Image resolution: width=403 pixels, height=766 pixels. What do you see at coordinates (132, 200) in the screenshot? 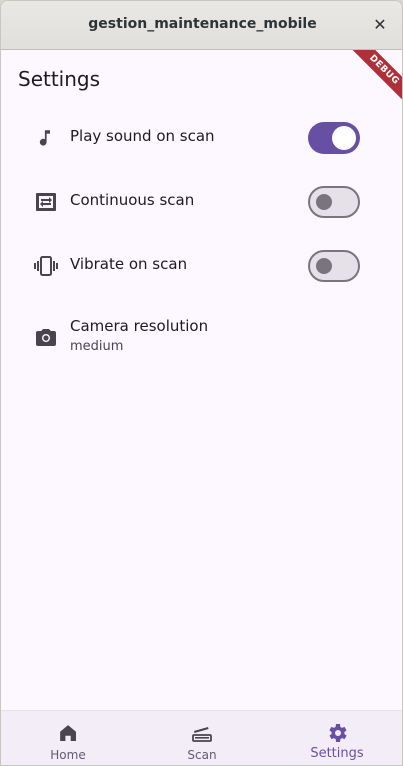
I see `setting-label: Continuous scan` at bounding box center [132, 200].